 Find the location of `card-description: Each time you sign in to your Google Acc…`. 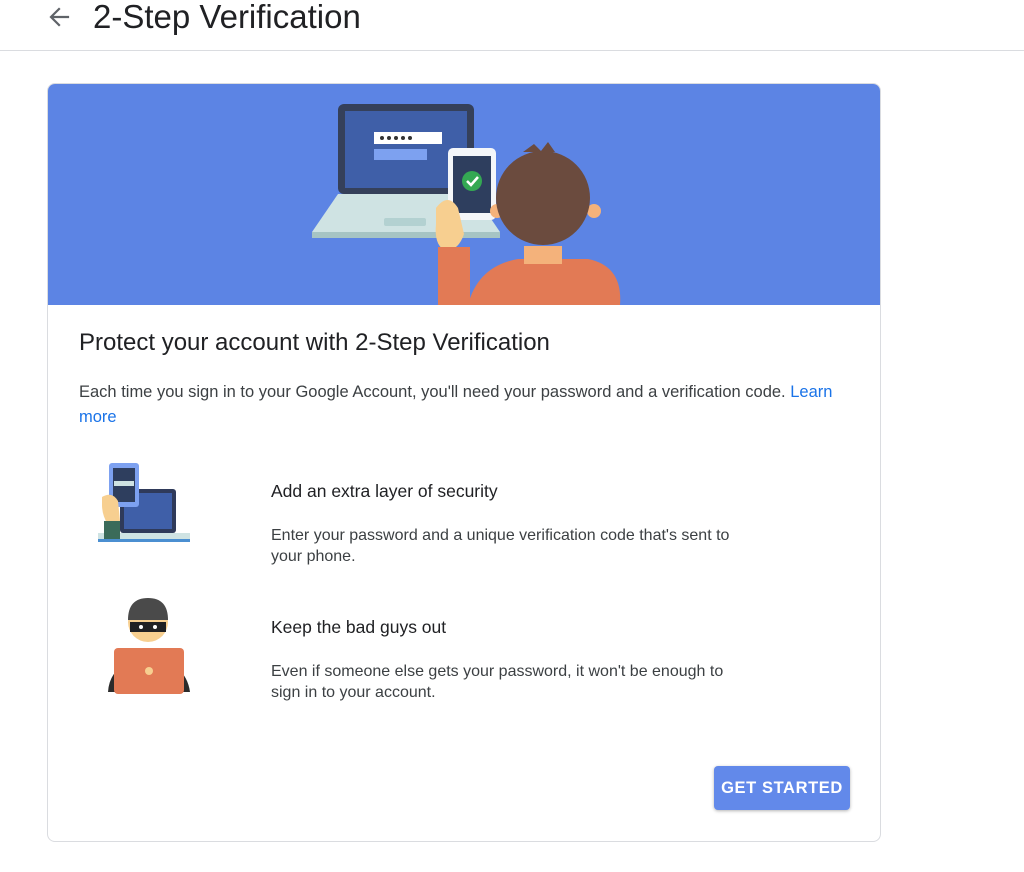

card-description: Each time you sign in to your Google Acc… is located at coordinates (459, 405).